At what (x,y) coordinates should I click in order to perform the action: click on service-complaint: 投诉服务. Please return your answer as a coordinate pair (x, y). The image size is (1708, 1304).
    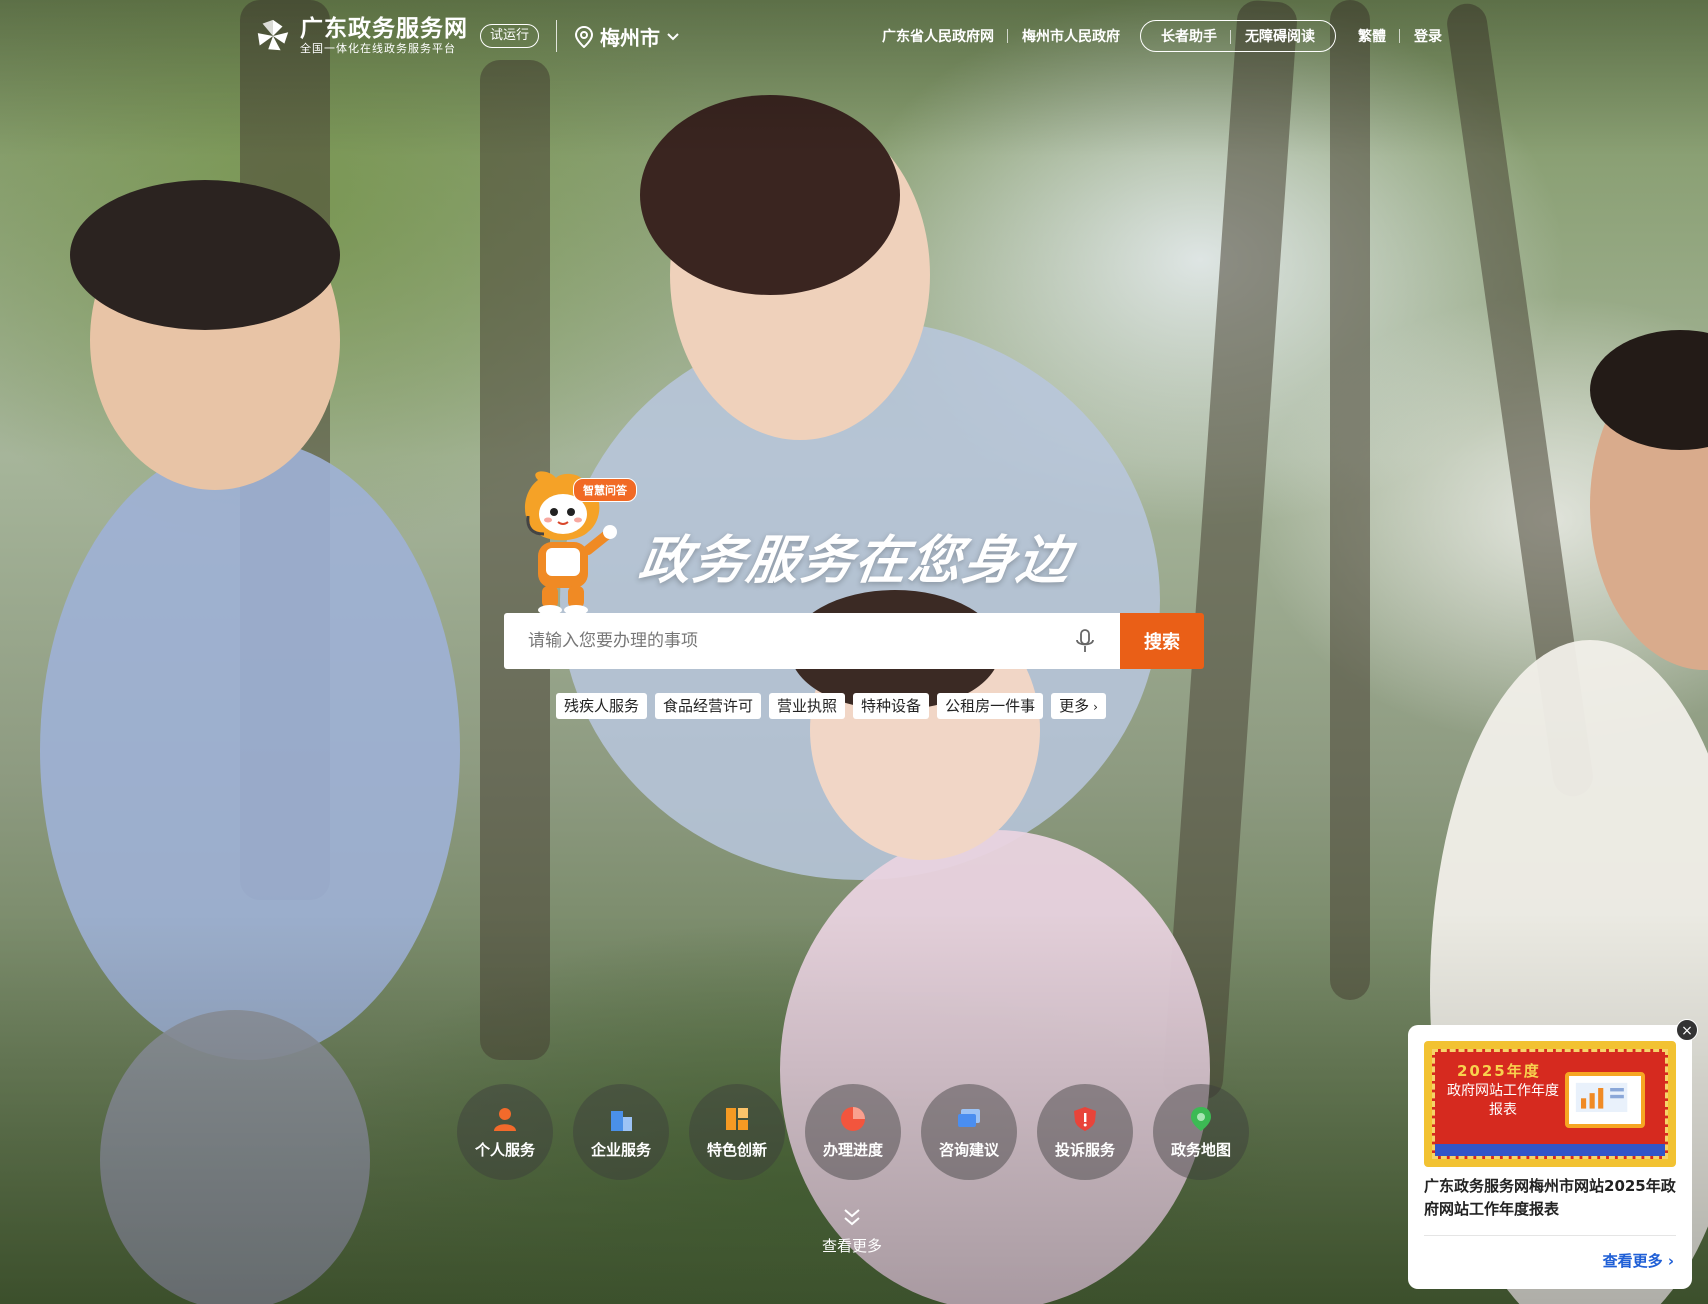
    Looking at the image, I should click on (1085, 1132).